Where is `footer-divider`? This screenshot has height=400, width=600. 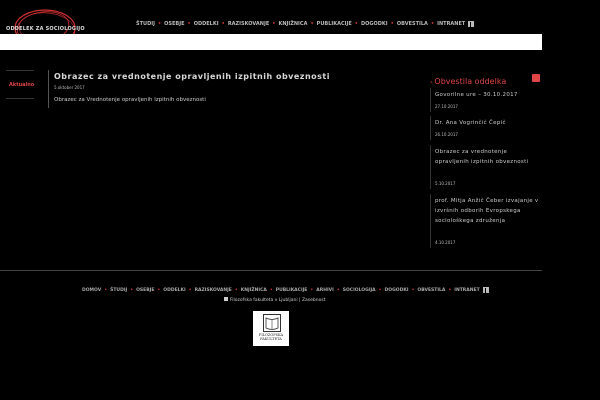 footer-divider is located at coordinates (271, 270).